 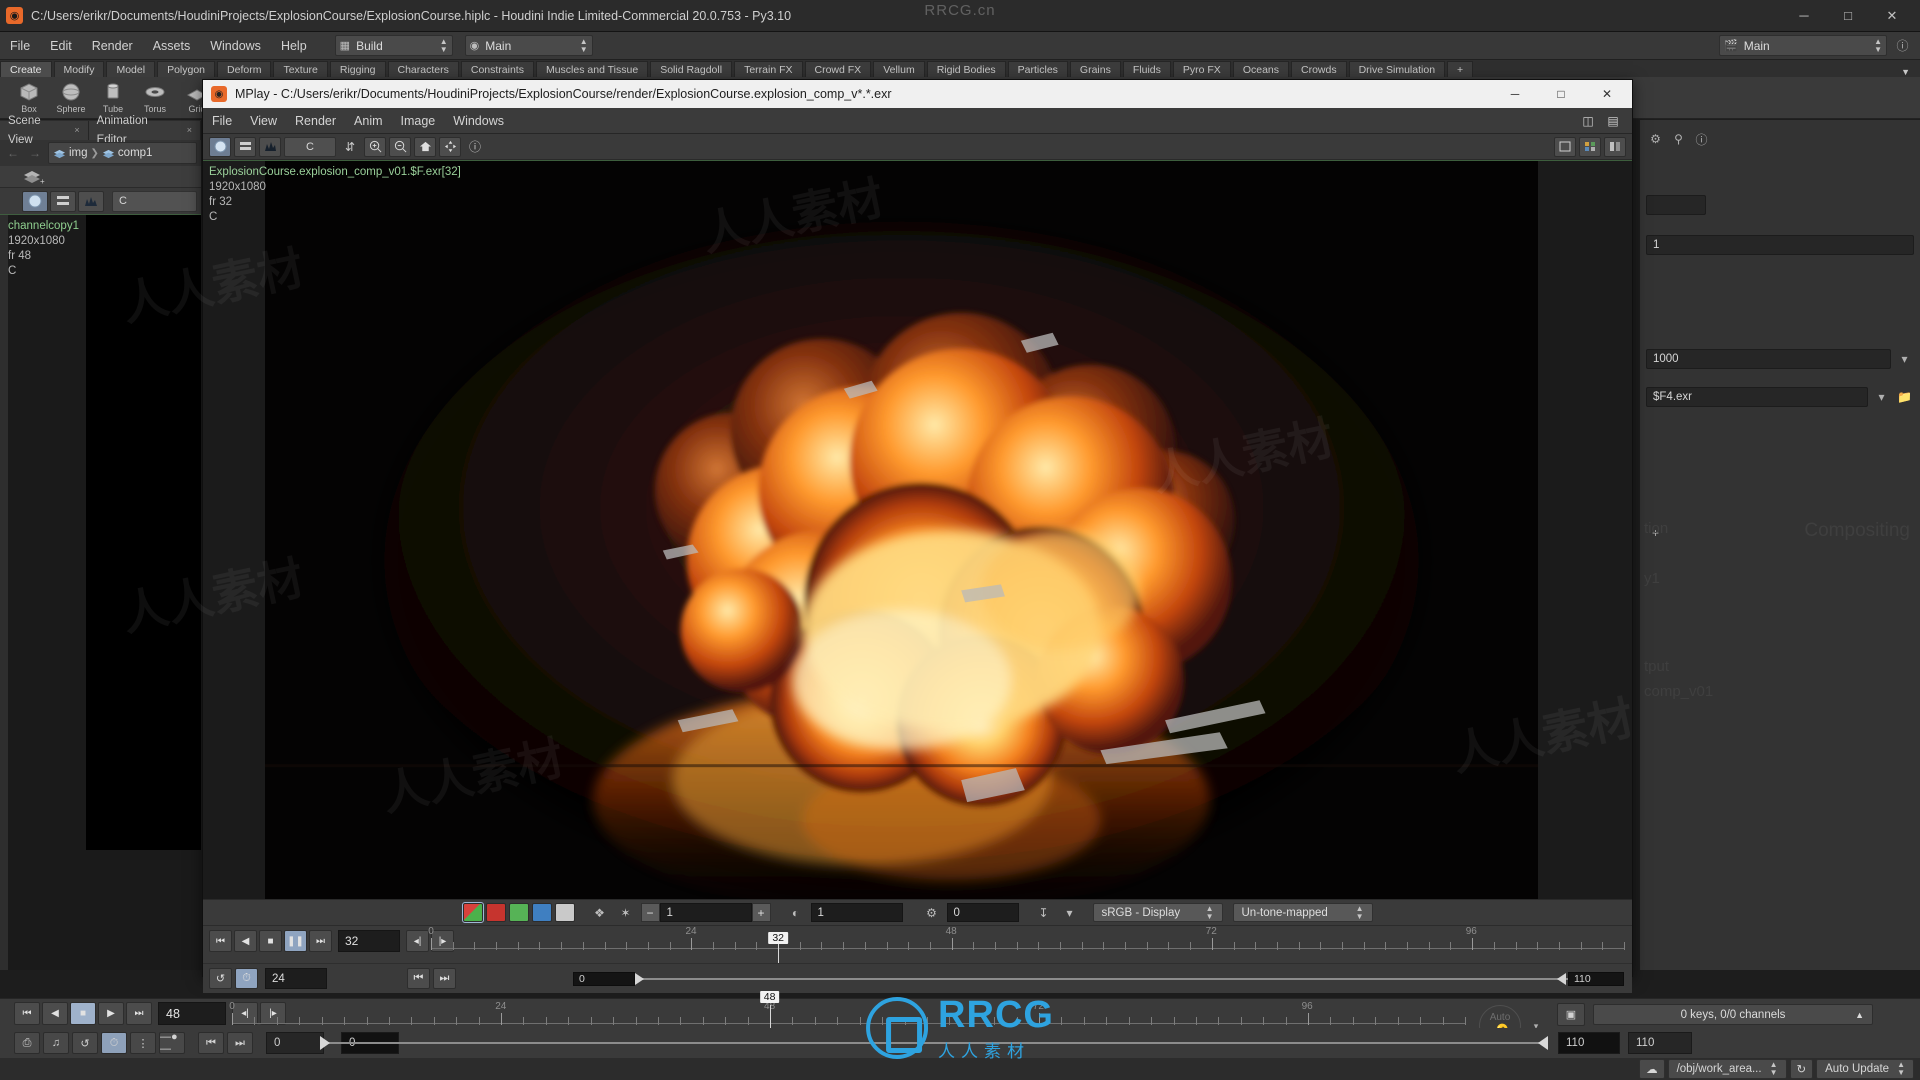 I want to click on comp-viewport: channelcopy1 1920x1080 fr 48 C, so click(x=100, y=592).